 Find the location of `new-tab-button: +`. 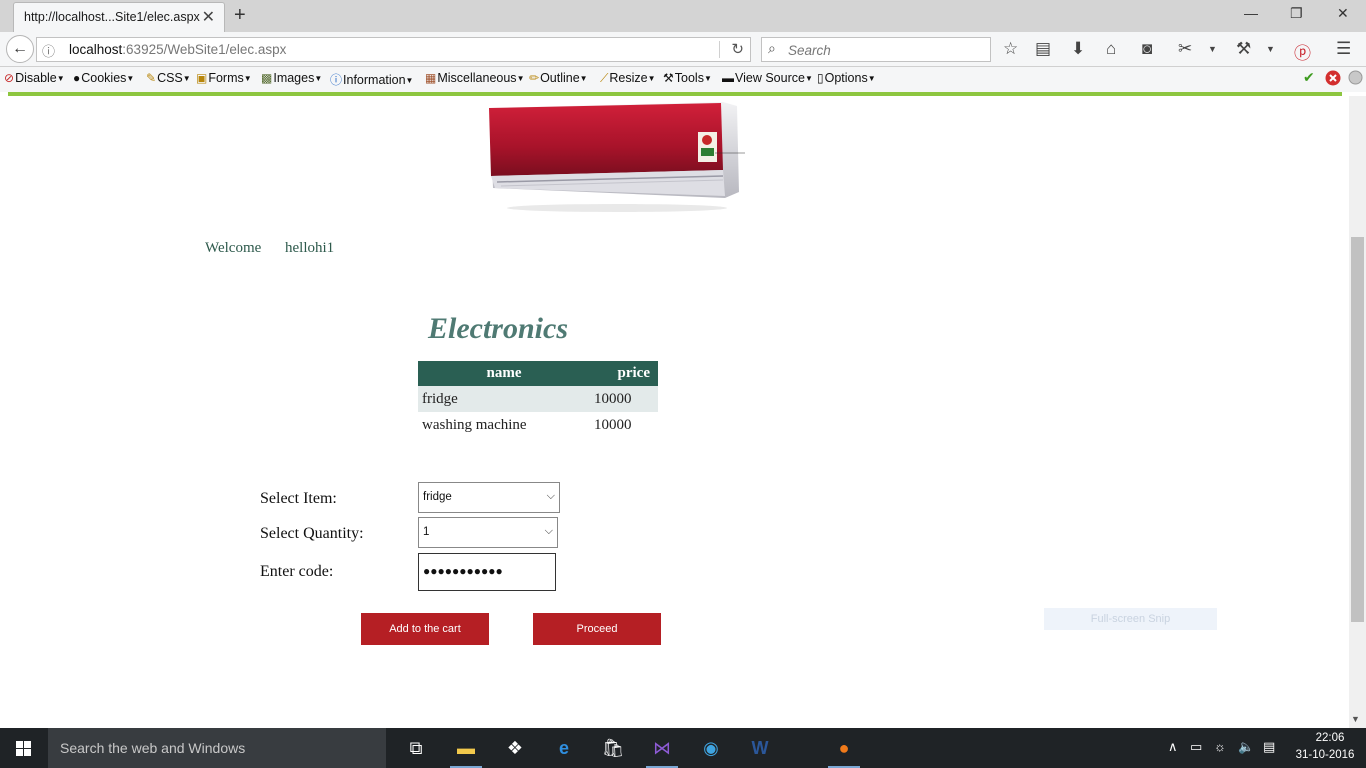

new-tab-button: + is located at coordinates (240, 15).